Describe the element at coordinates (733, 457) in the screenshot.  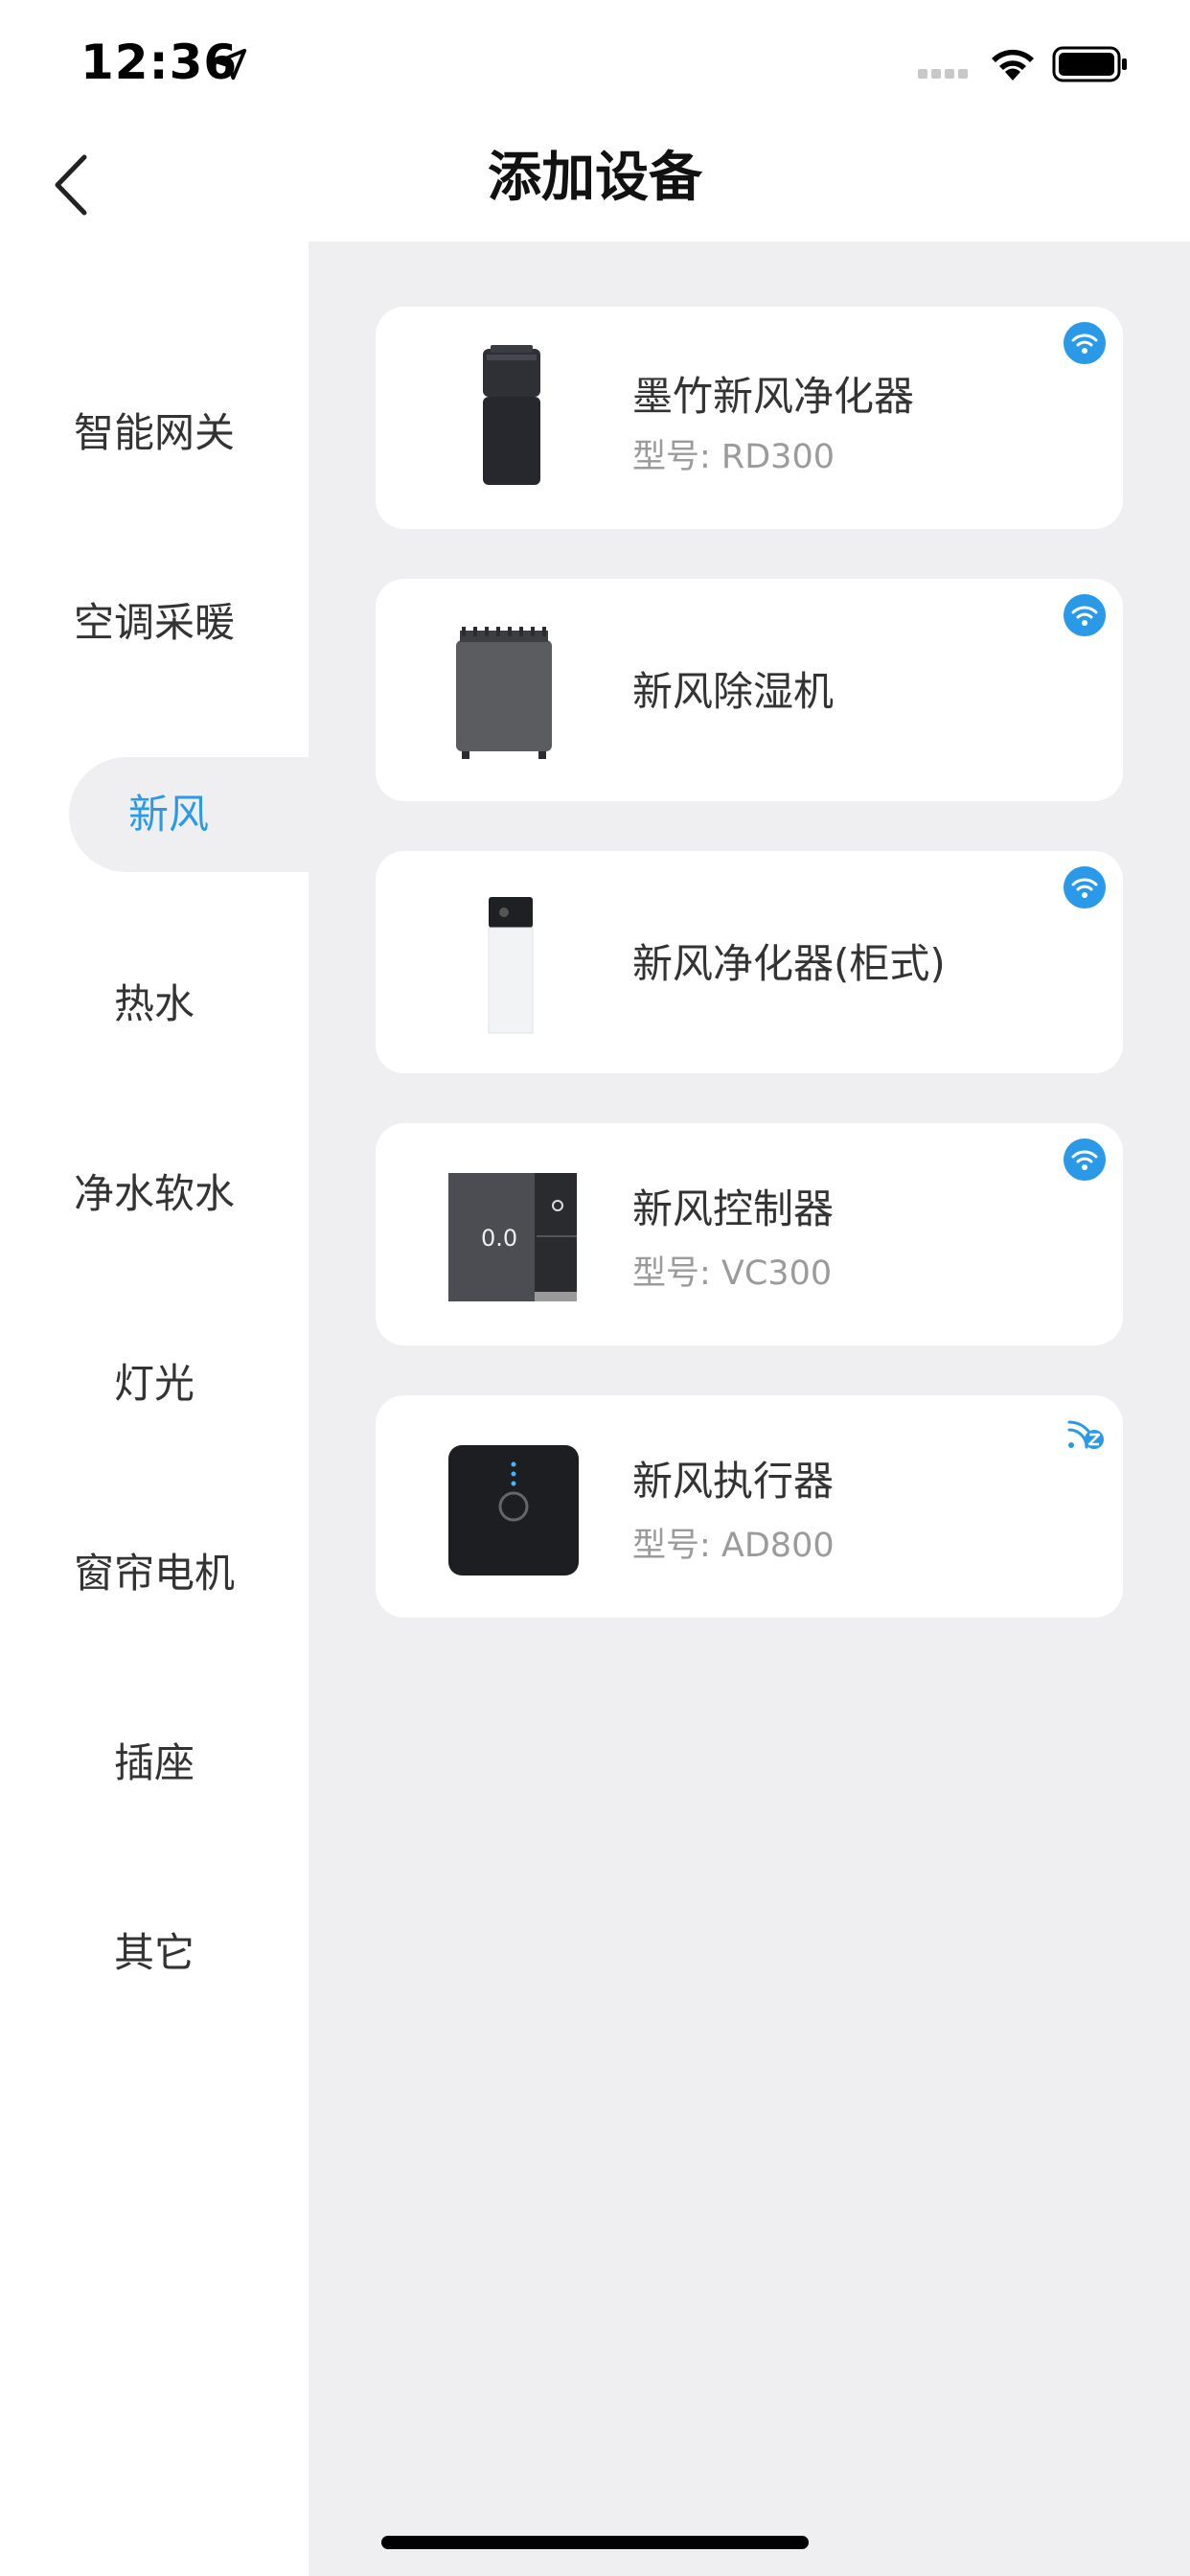
I see `device-model: 型号: RD300` at that location.